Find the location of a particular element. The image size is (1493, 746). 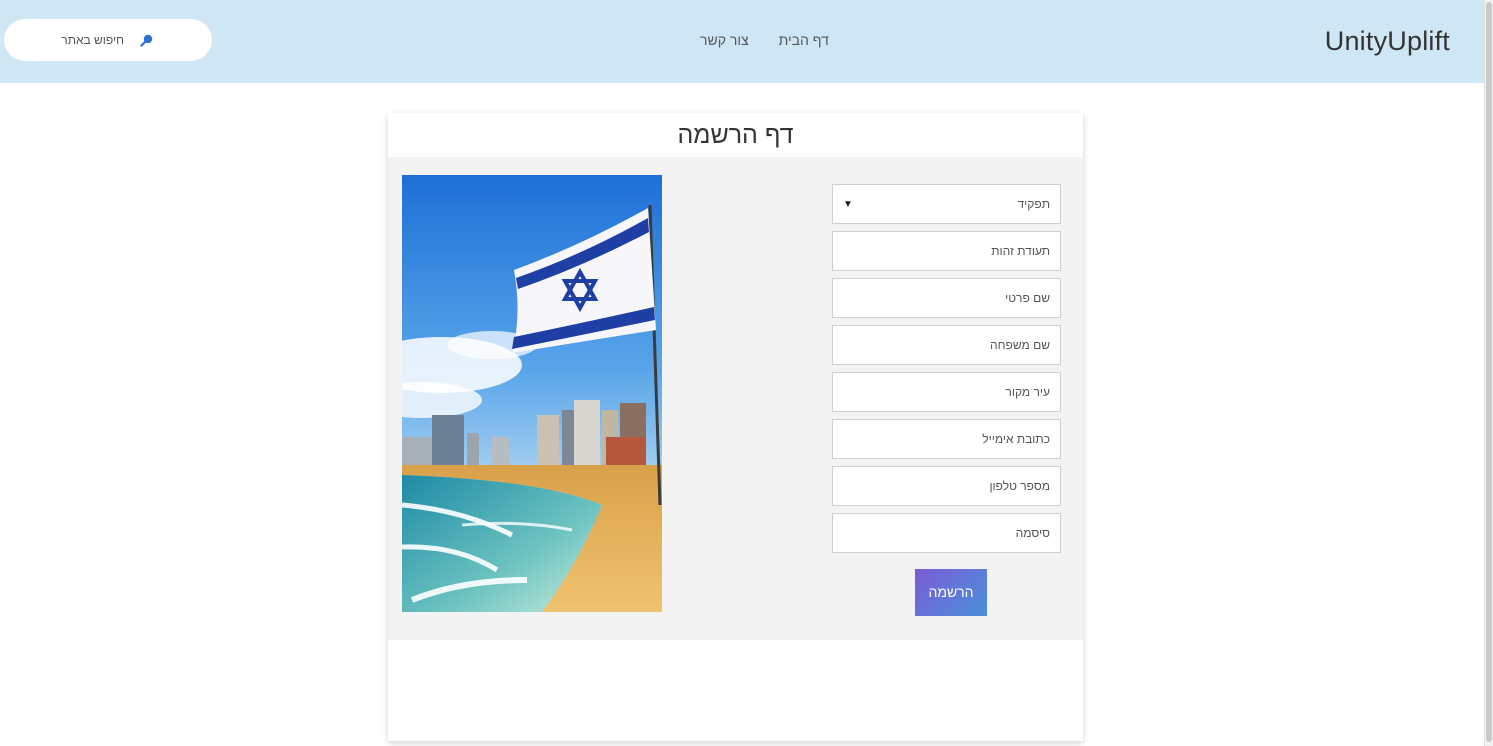

search-box is located at coordinates (108, 40).